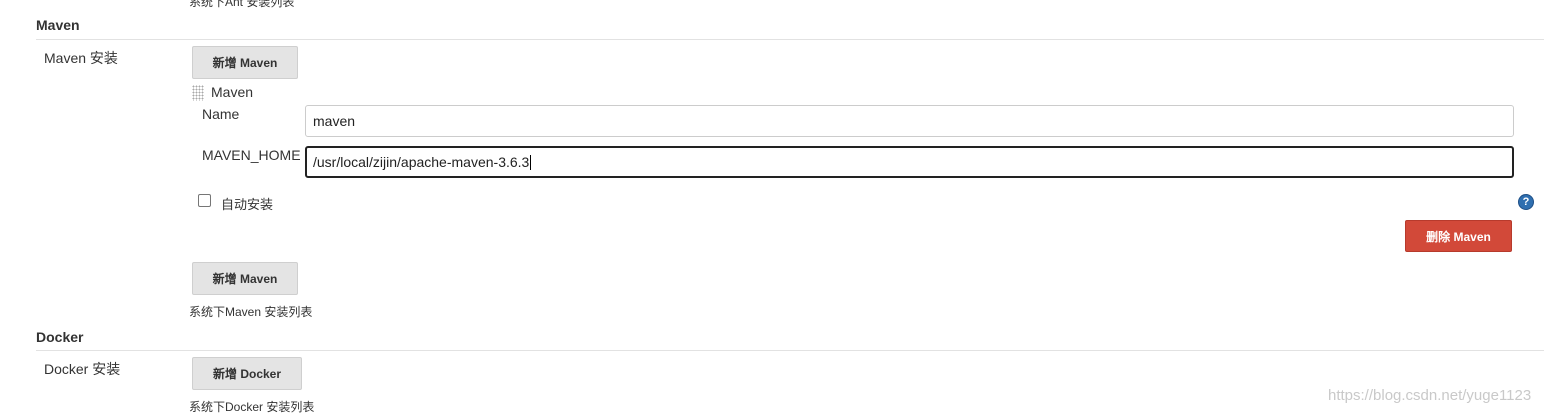  Describe the element at coordinates (232, 92) in the screenshot. I see `maven-installation-title: Maven` at that location.